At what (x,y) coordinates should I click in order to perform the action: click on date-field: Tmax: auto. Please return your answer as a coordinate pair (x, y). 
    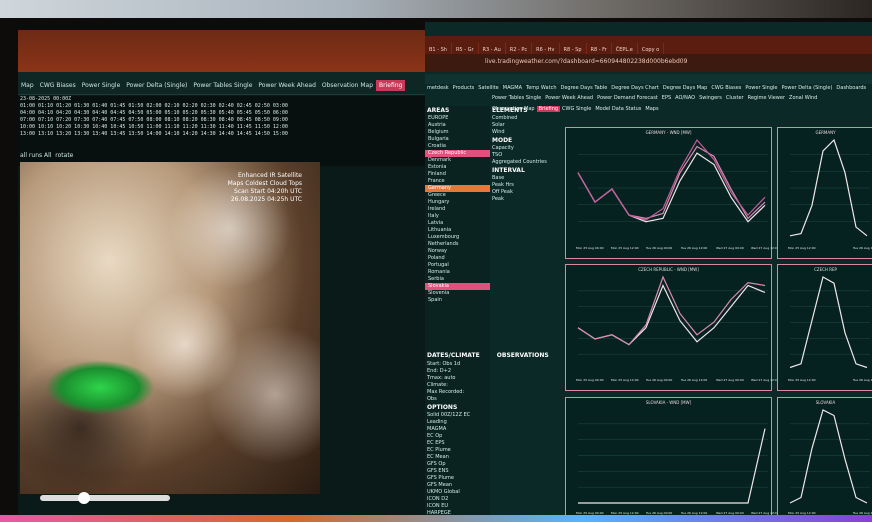
    Looking at the image, I should click on (495, 378).